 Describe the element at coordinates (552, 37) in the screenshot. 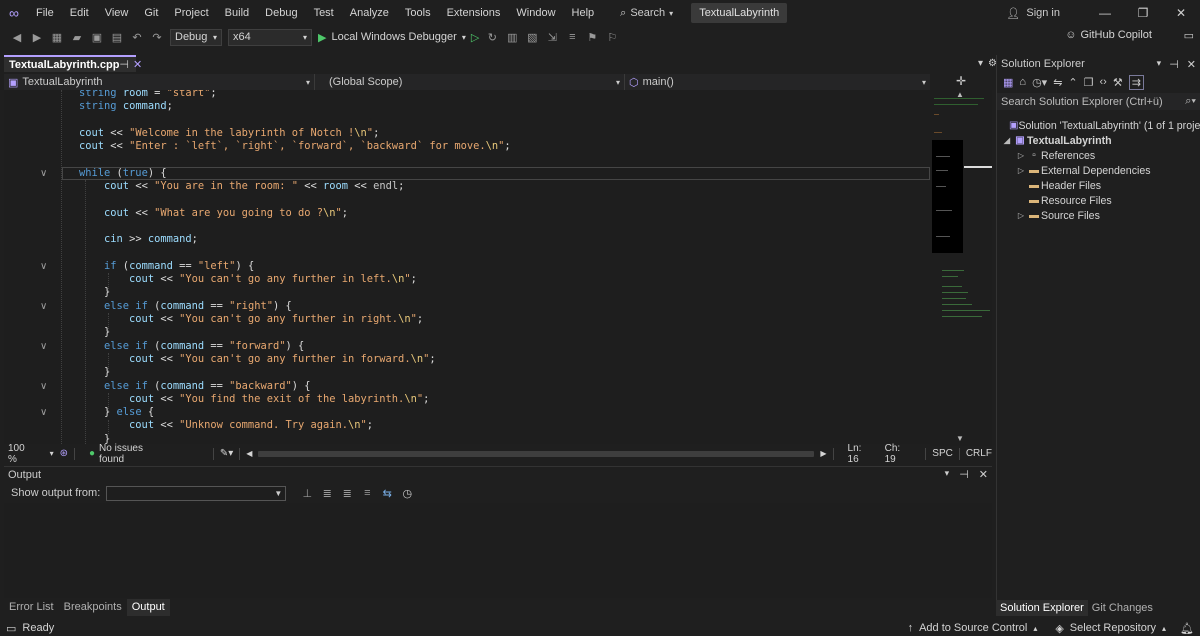

I see `step-into-icon: ⇲` at that location.